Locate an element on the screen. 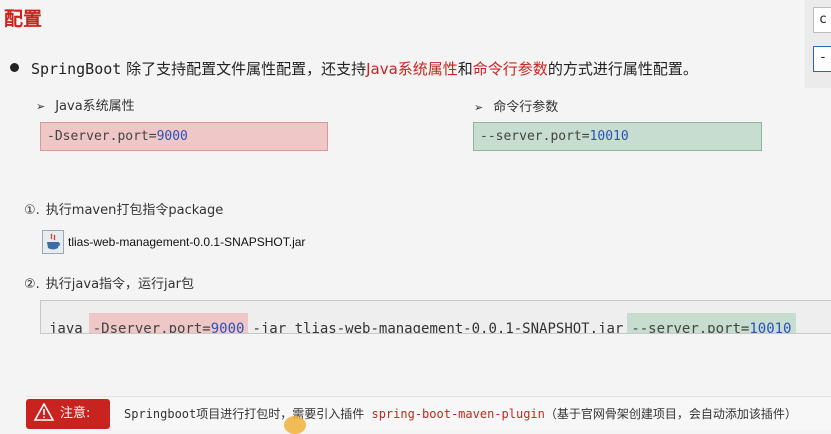  springboot-term: SpringBoot is located at coordinates (76, 69).